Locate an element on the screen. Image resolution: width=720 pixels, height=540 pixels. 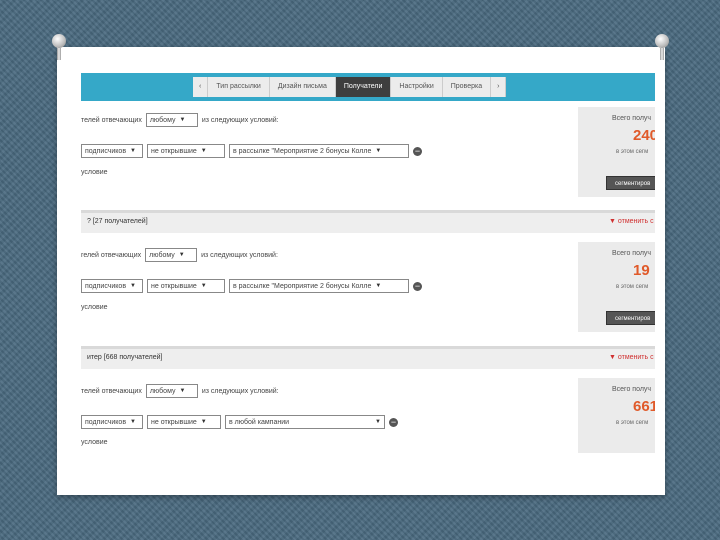
tab-review: Проверка is located at coordinates (467, 87).